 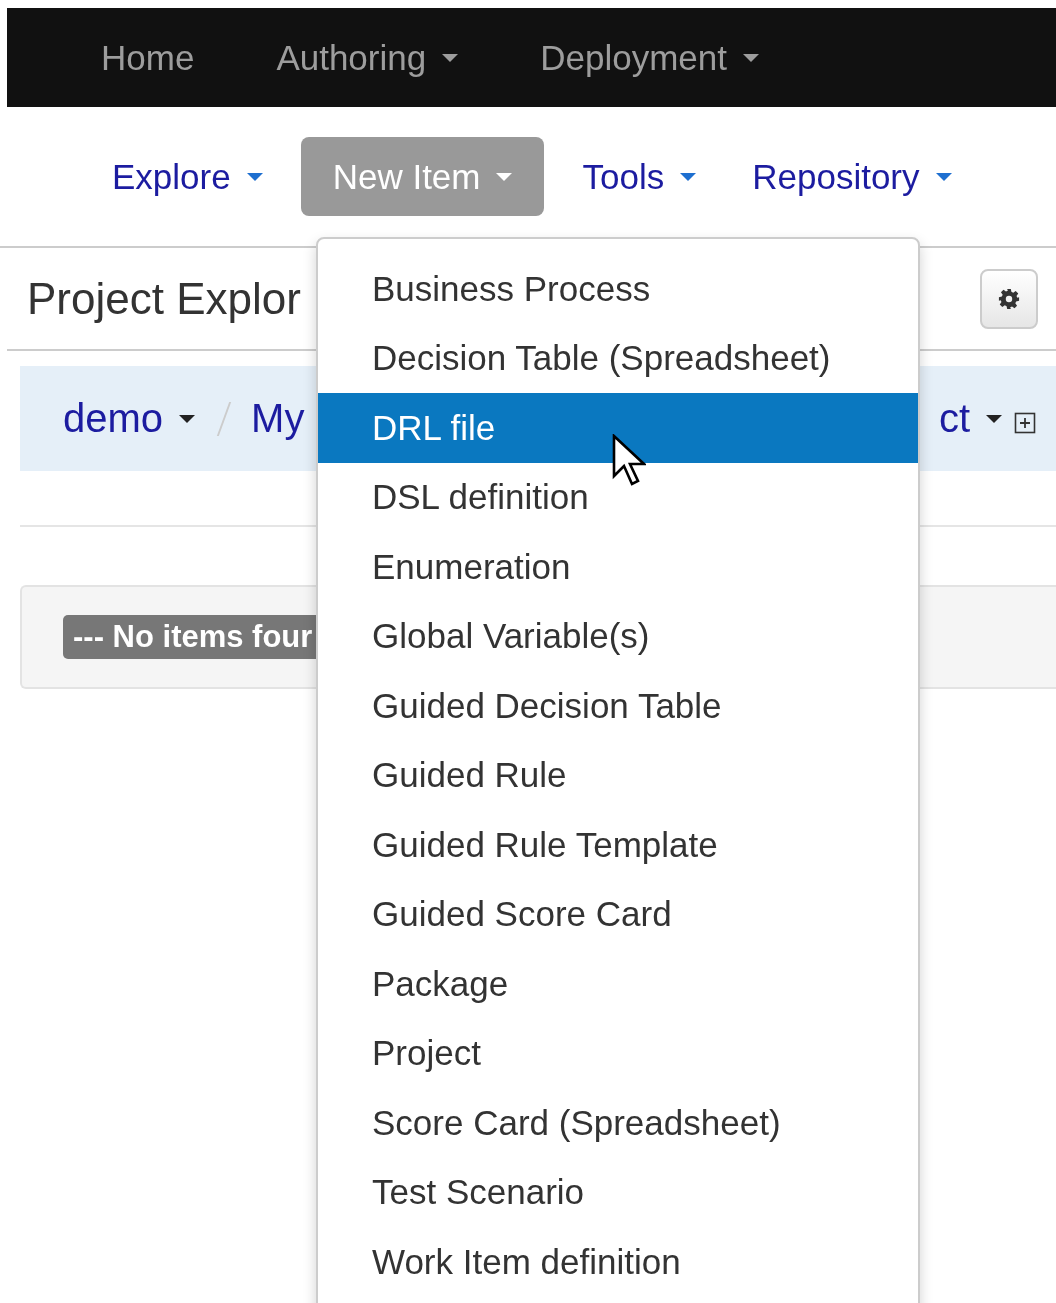 I want to click on nav-link: Deployment, so click(x=649, y=57).